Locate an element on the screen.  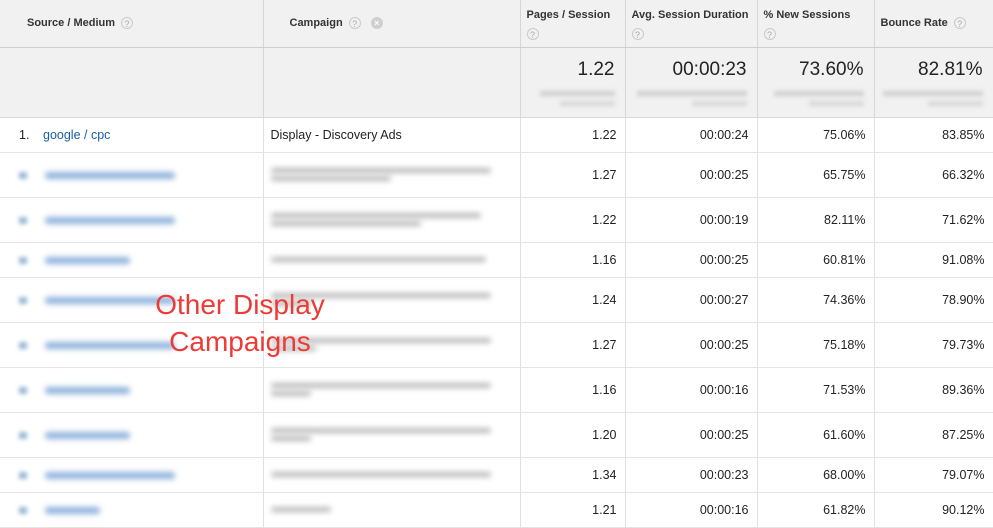
pages-session-cell: 1.34 is located at coordinates (573, 475).